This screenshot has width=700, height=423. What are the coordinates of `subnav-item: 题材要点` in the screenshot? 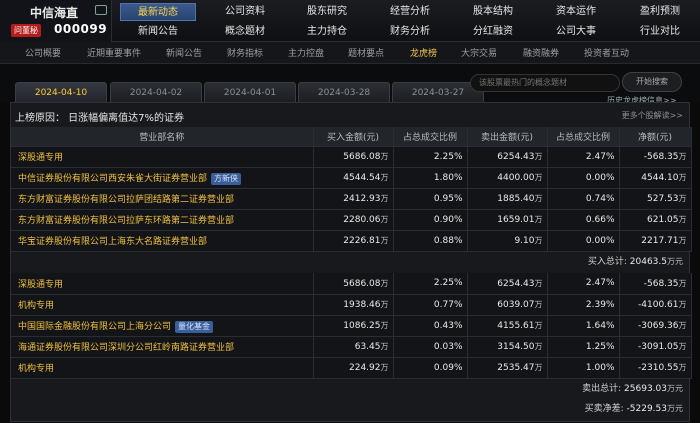 It's located at (366, 52).